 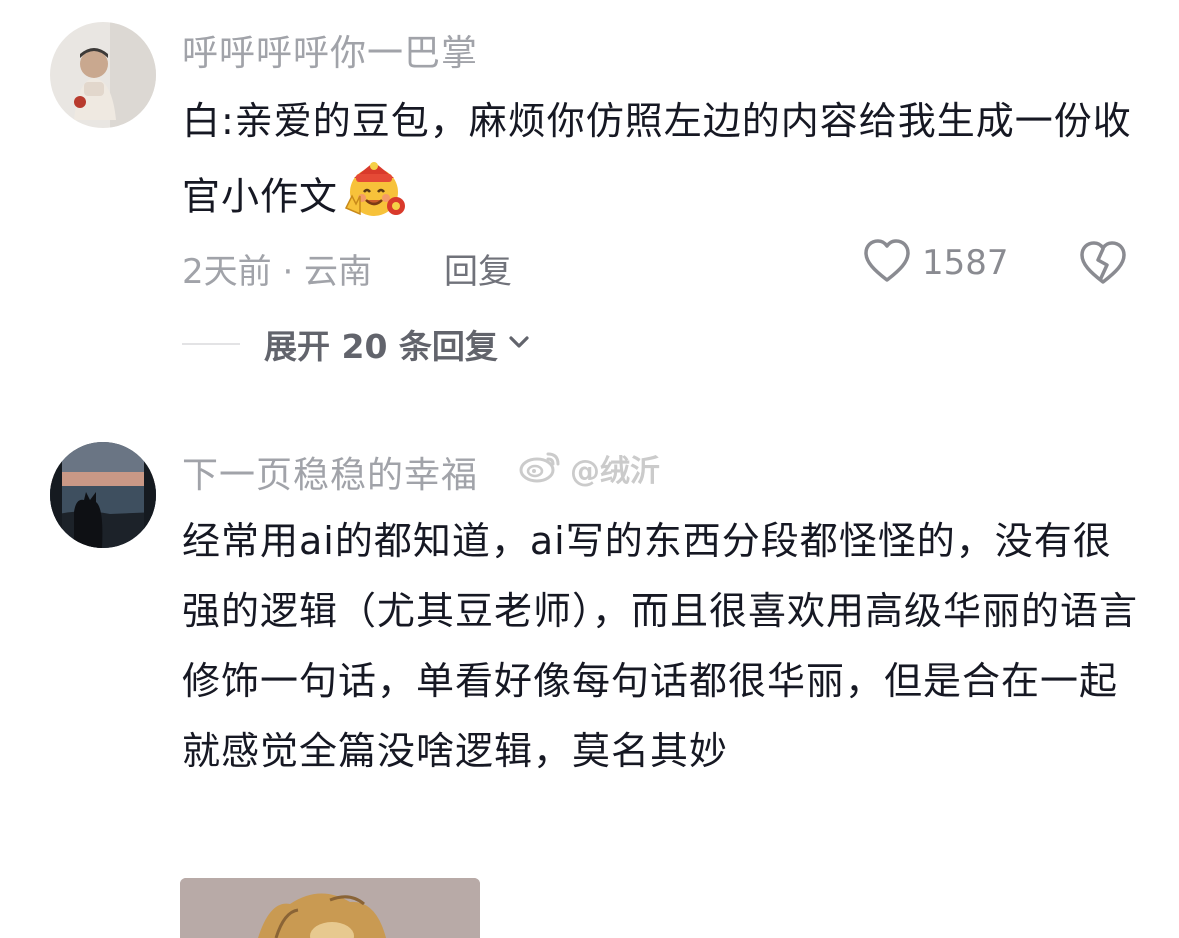 What do you see at coordinates (540, 468) in the screenshot?
I see `weibo-icon` at bounding box center [540, 468].